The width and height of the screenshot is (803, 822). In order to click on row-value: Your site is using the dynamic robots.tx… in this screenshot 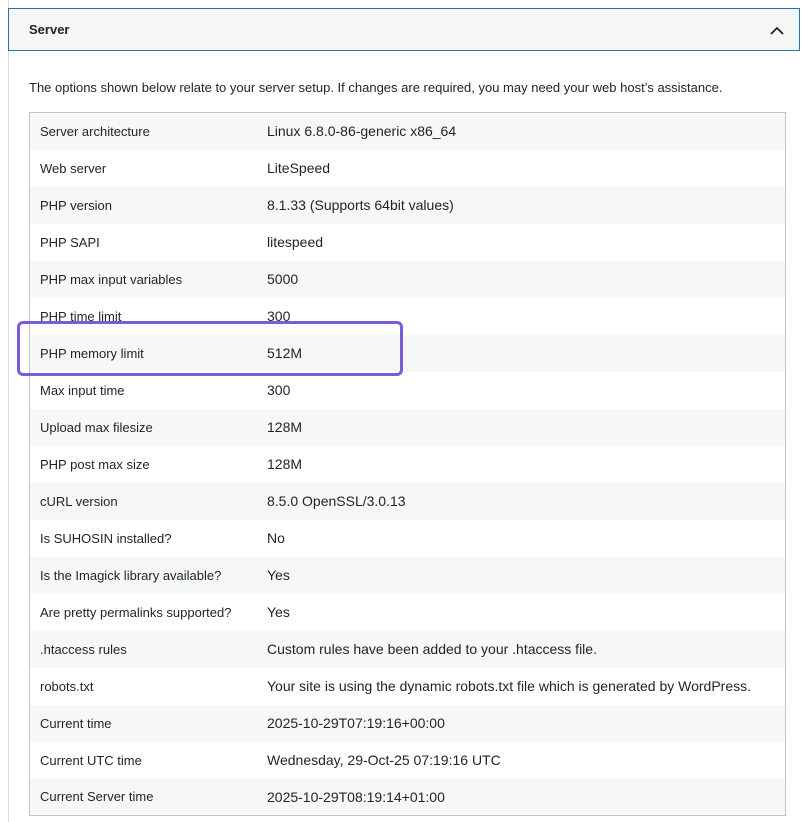, I will do `click(509, 686)`.